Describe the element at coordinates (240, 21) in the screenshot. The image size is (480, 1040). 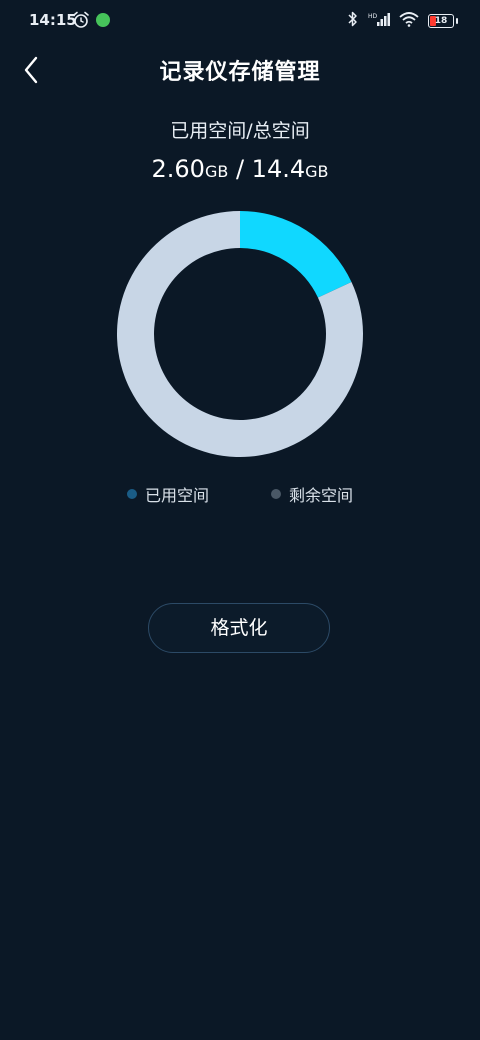
I see `status-bar: 14:15 HD 18` at that location.